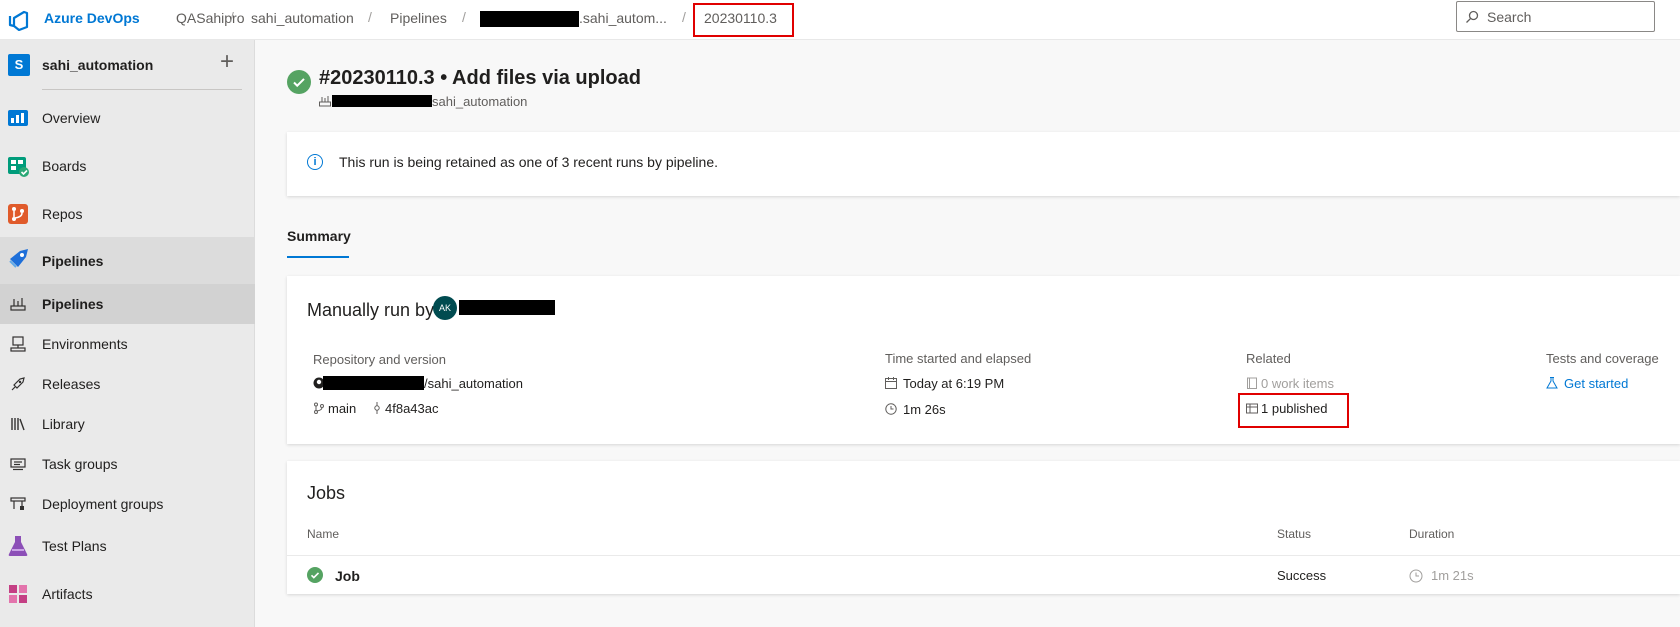 The image size is (1680, 627). I want to click on job-status: Success, so click(1302, 575).